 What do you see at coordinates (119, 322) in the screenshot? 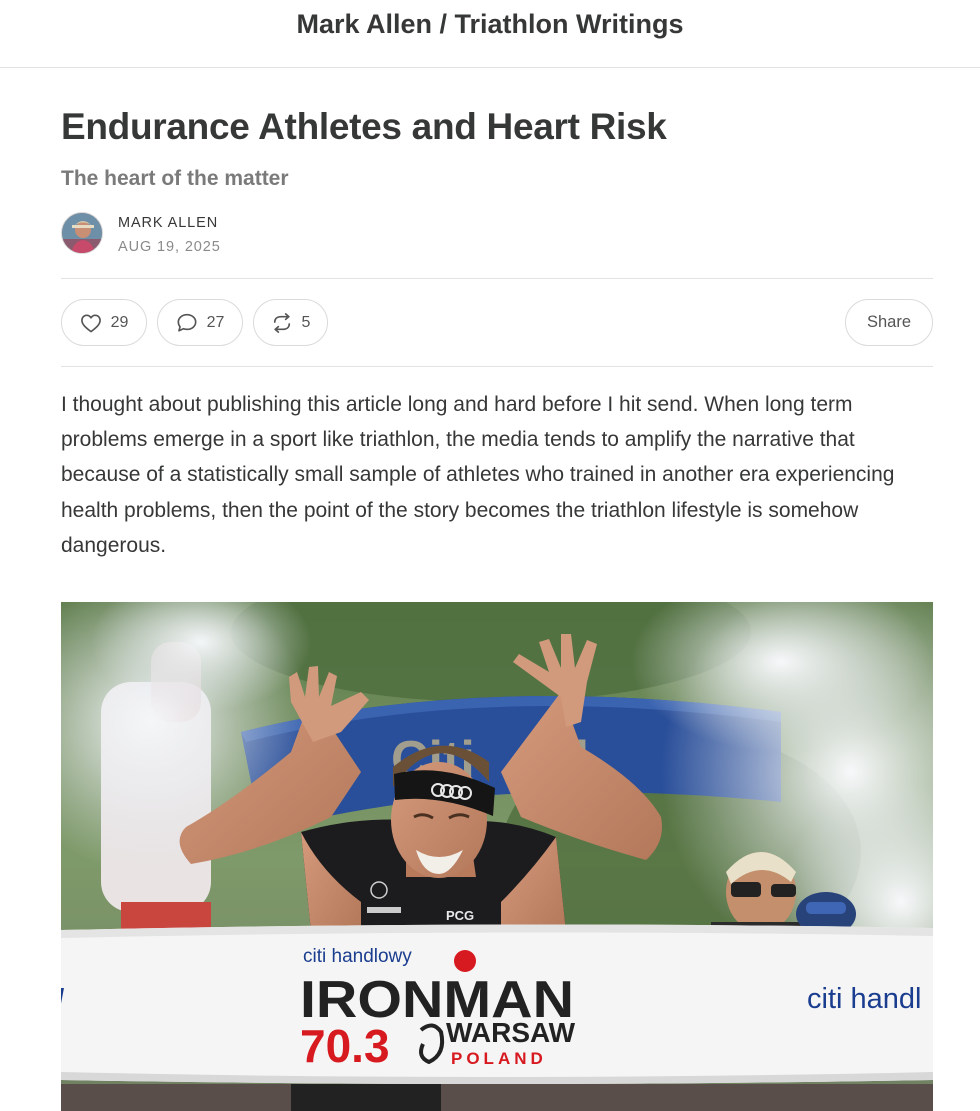
I see `like-count: 29` at bounding box center [119, 322].